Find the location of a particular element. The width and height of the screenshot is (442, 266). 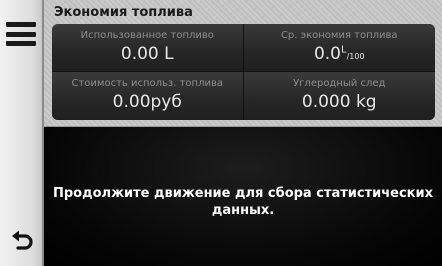

stat-avg-economy: Ср. экономия топлива 0.0L/100 is located at coordinates (339, 48).